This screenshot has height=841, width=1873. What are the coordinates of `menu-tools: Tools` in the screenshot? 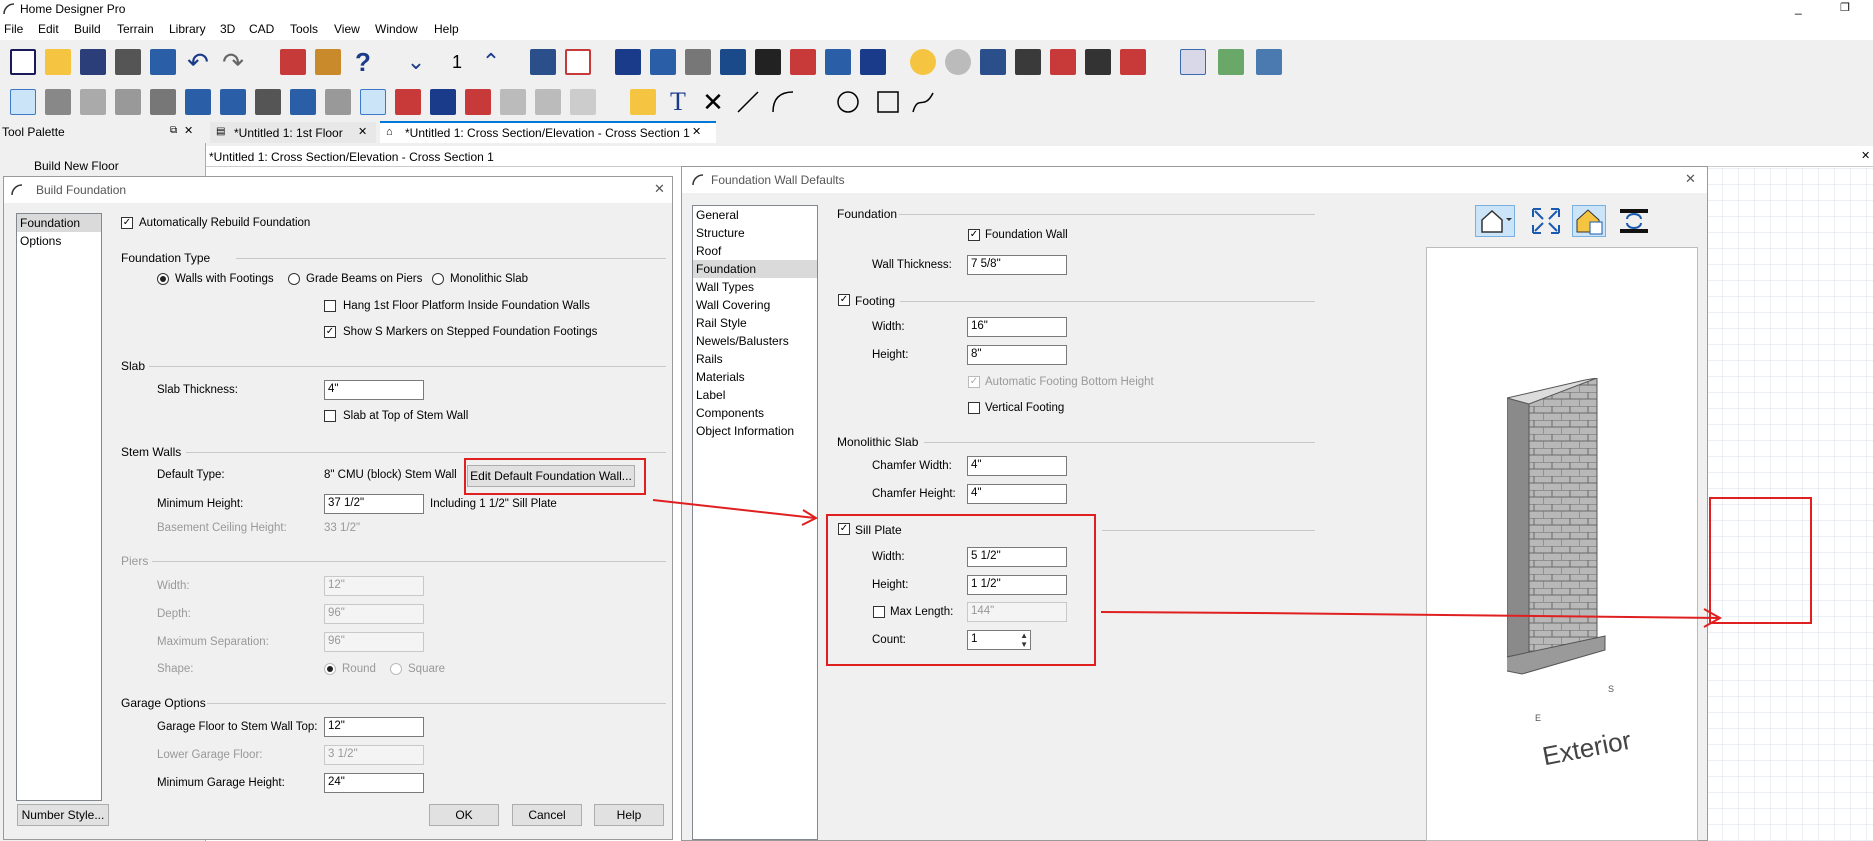 It's located at (304, 29).